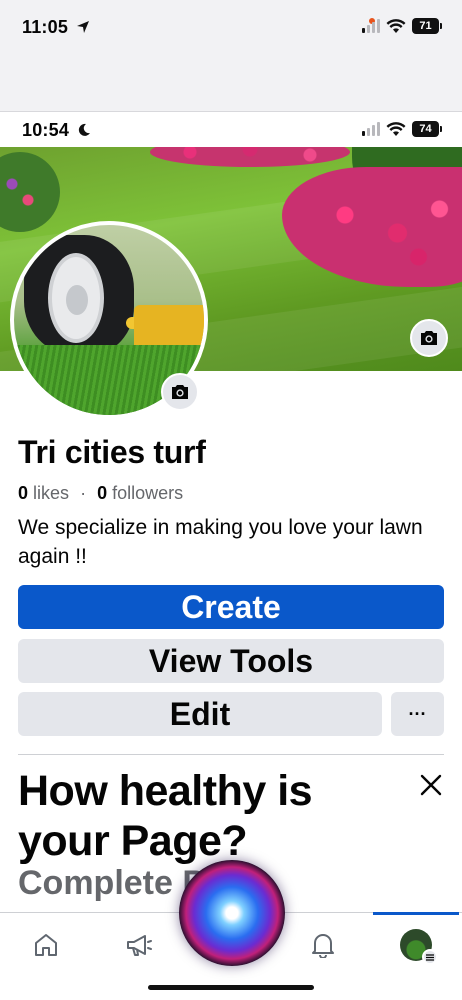 The width and height of the screenshot is (462, 1000). What do you see at coordinates (430, 957) in the screenshot?
I see `menu-badge-icon` at bounding box center [430, 957].